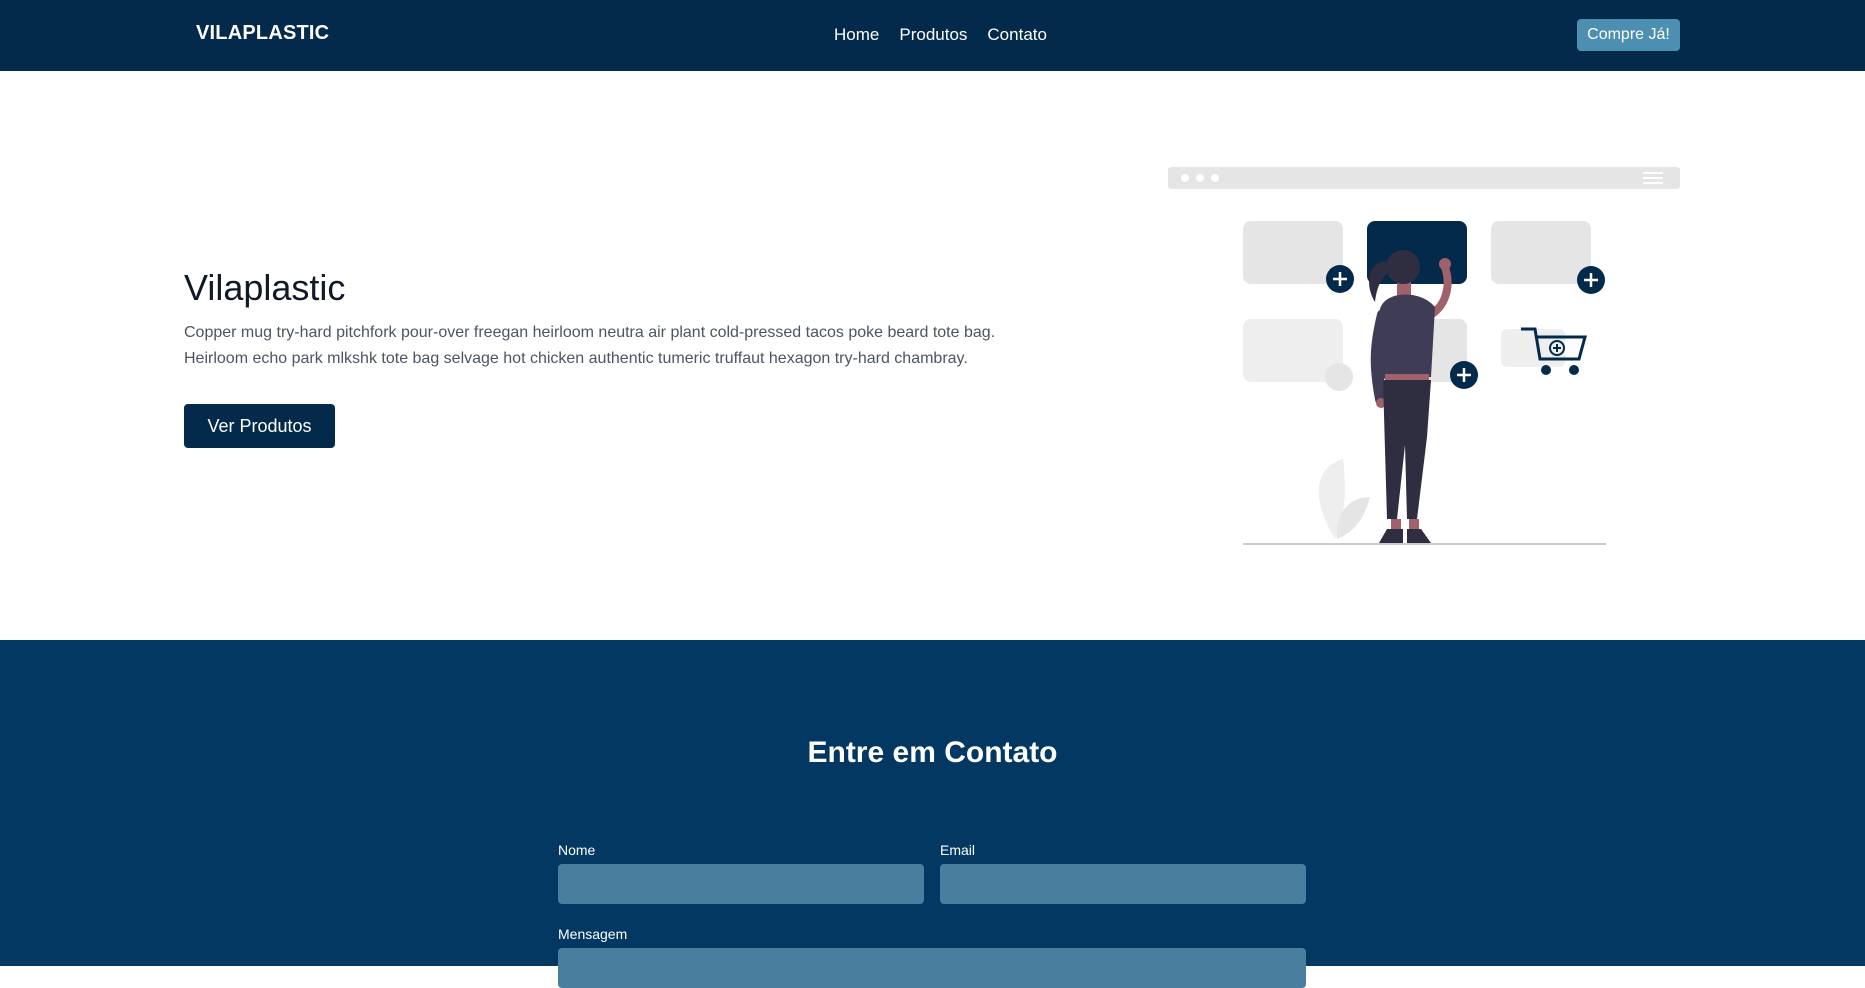  I want to click on nav-link-home: Home, so click(856, 35).